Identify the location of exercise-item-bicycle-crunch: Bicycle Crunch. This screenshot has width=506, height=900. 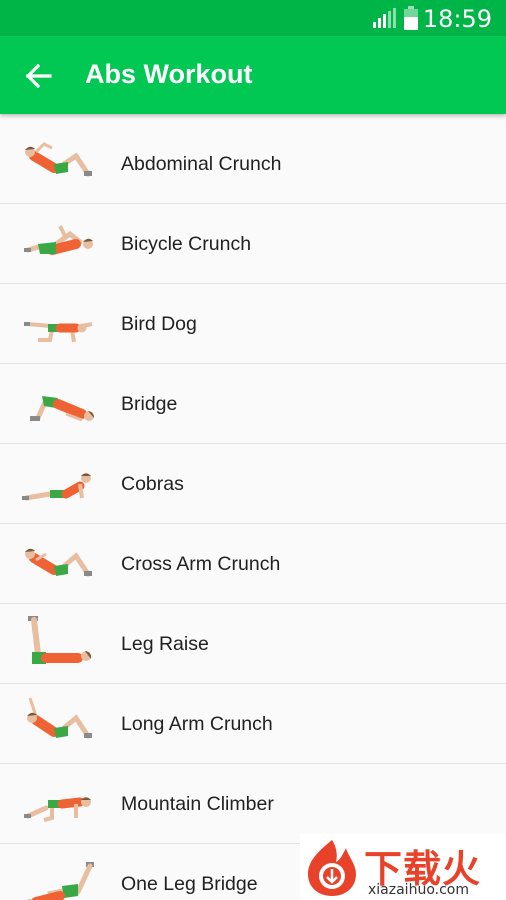
(253, 244).